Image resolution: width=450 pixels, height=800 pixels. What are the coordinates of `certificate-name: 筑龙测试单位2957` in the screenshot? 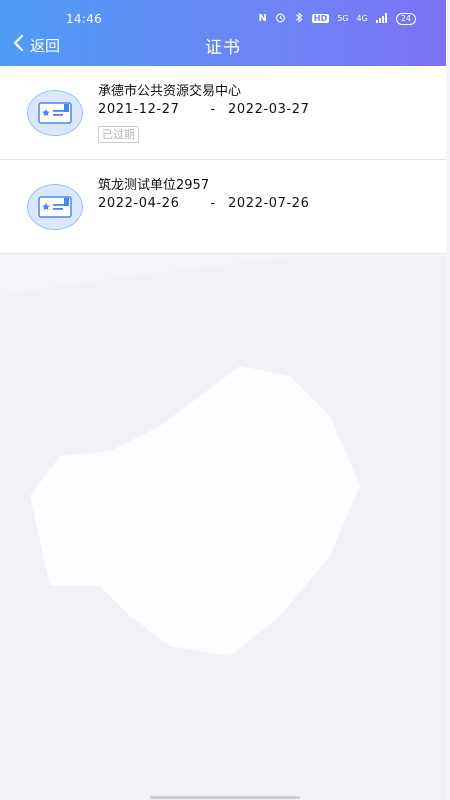 It's located at (154, 185).